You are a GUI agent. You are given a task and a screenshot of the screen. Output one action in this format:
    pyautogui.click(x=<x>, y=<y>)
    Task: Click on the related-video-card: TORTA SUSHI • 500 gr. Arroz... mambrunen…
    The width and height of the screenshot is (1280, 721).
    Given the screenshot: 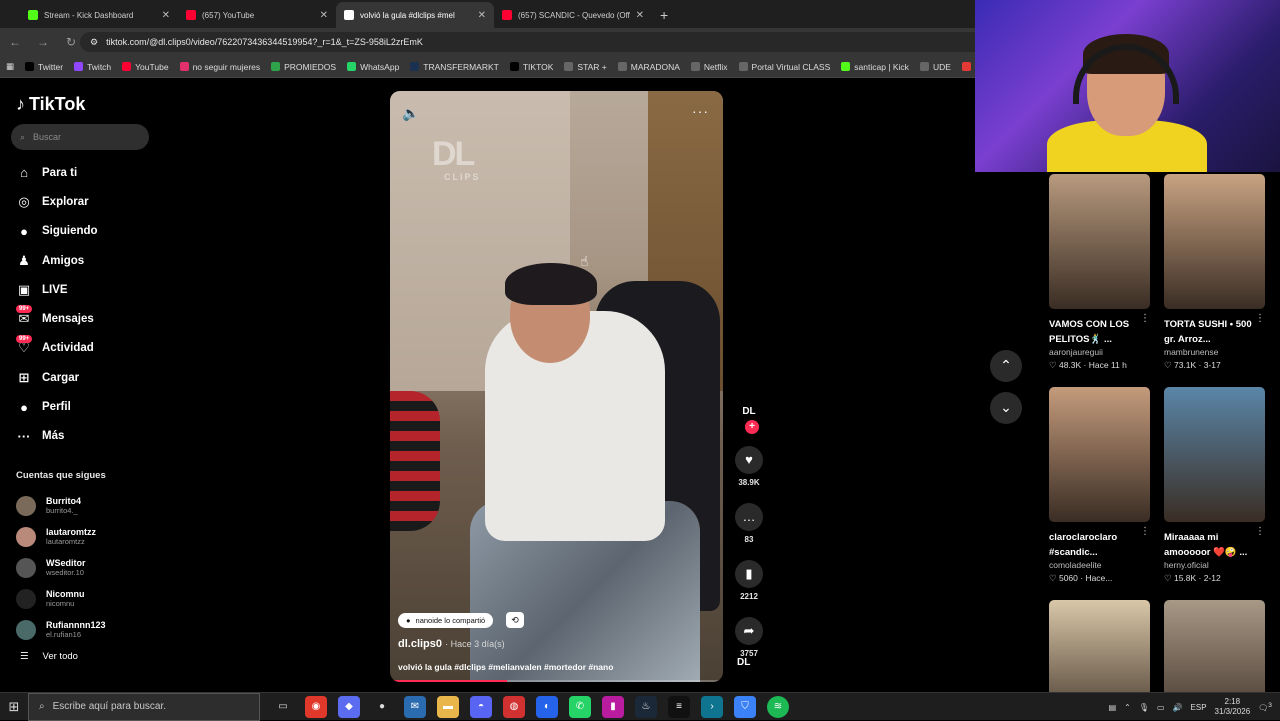 What is the action you would take?
    pyautogui.click(x=1214, y=272)
    